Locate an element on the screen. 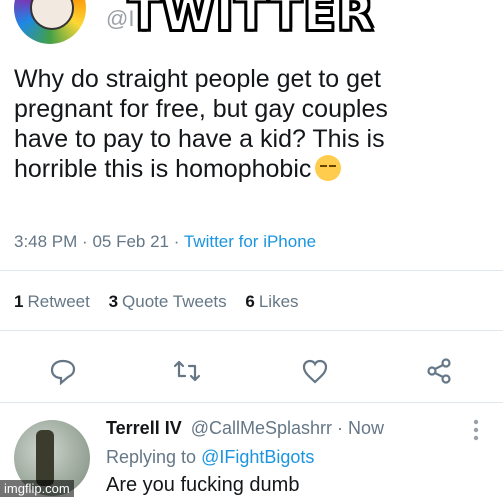  quote-count: 3 is located at coordinates (113, 301).